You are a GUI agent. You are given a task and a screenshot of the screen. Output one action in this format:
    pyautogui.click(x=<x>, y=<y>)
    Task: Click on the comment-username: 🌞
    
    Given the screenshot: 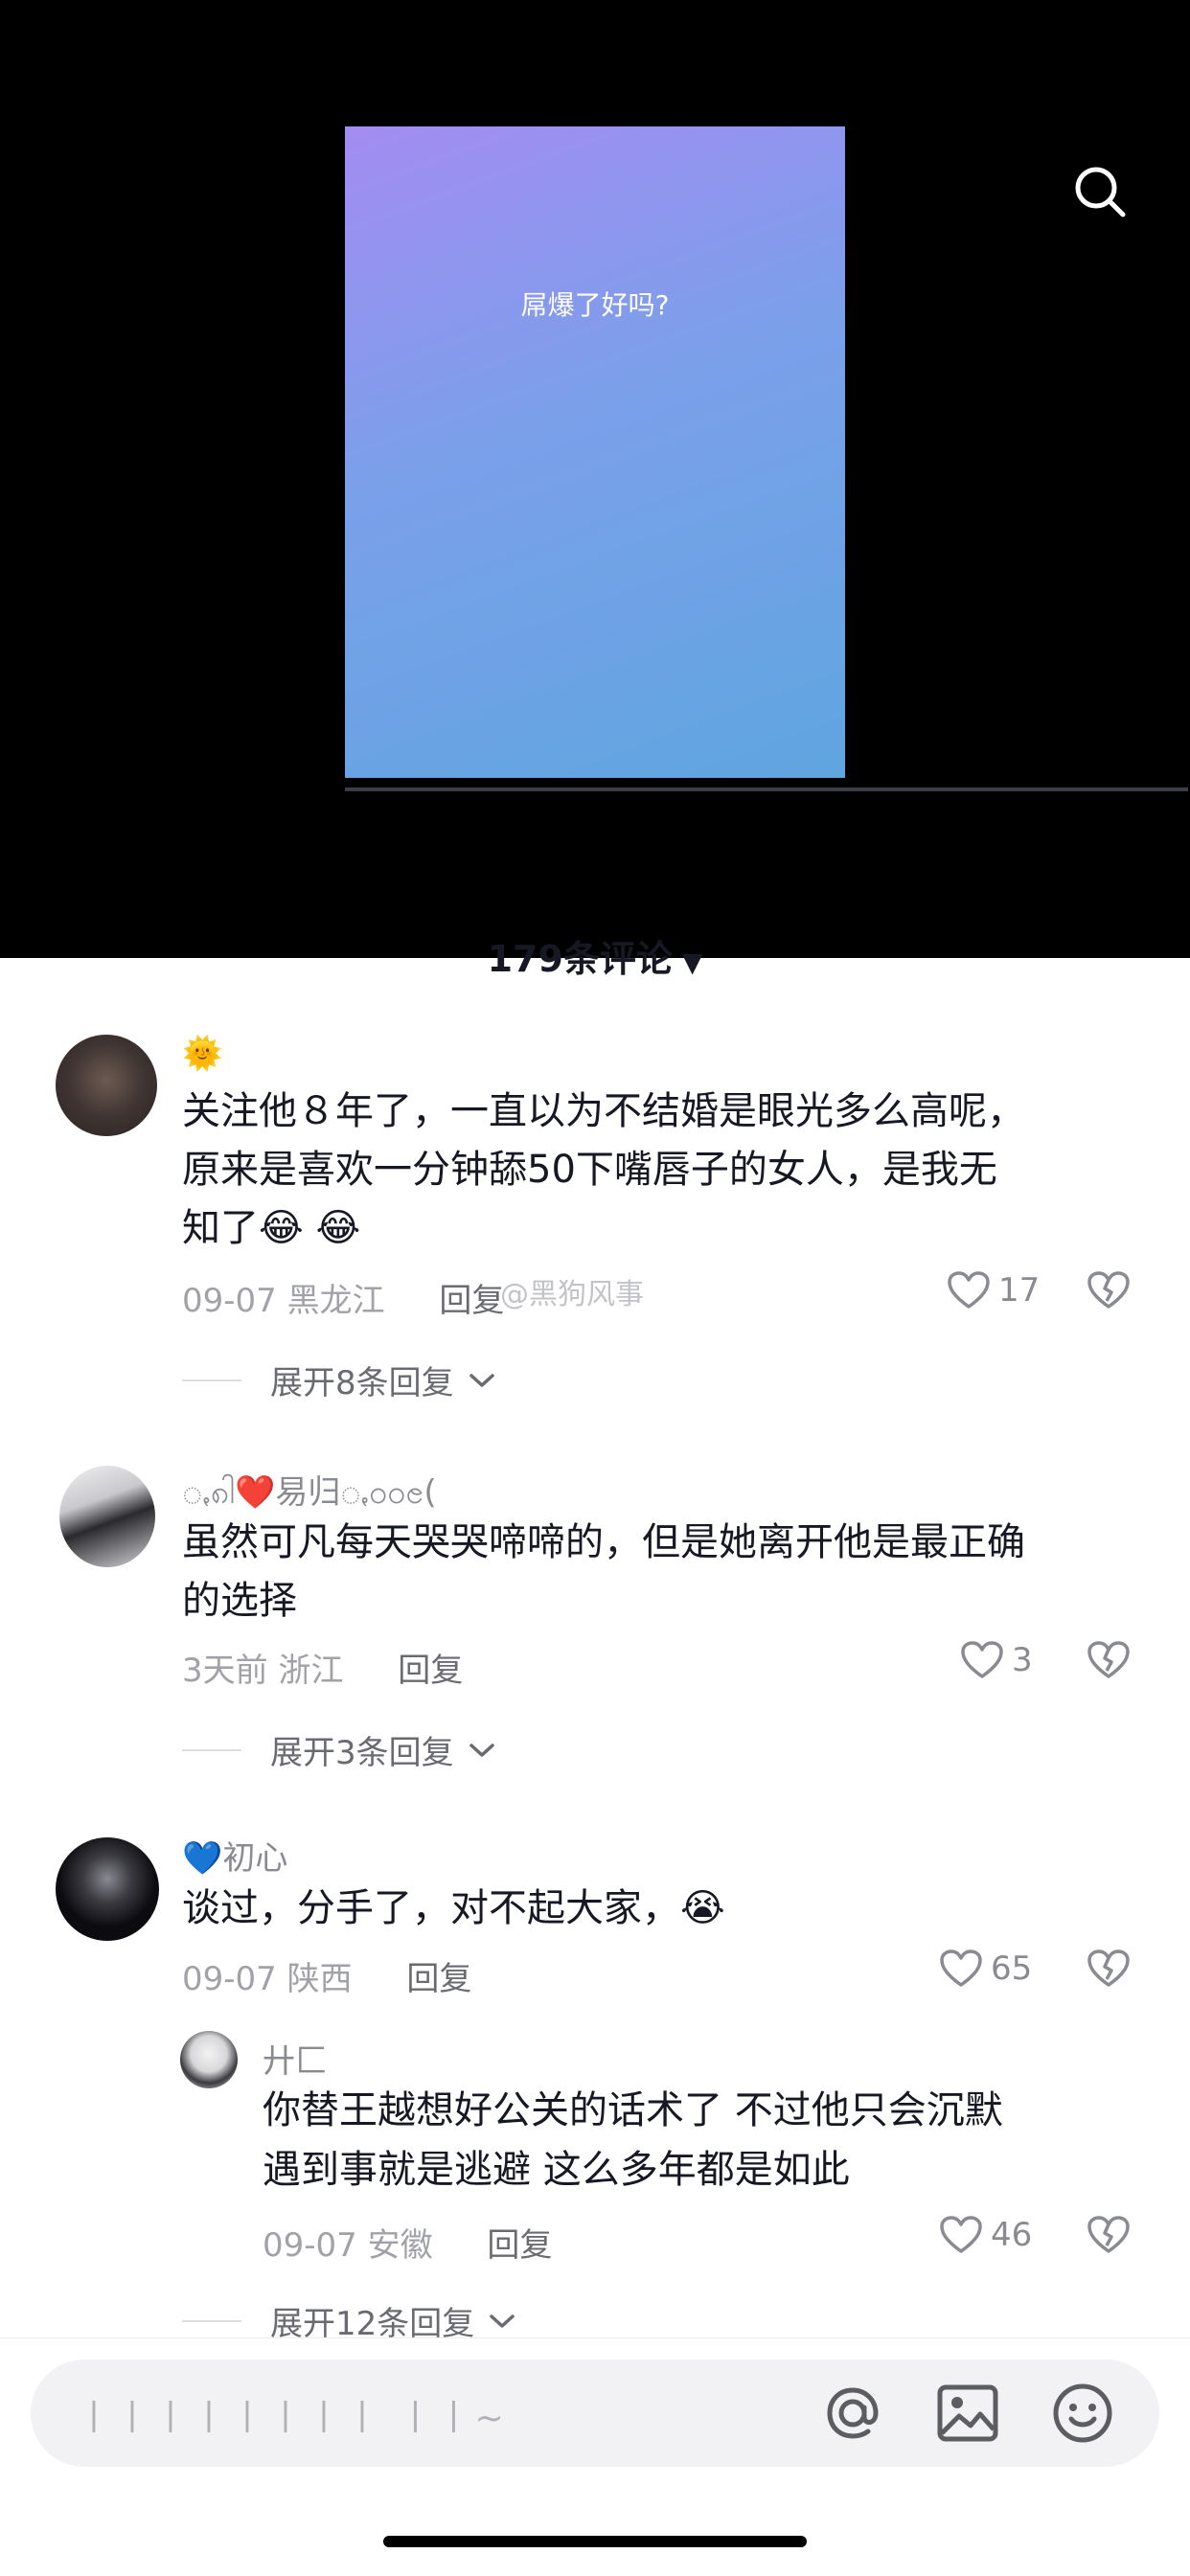 What is the action you would take?
    pyautogui.click(x=202, y=1054)
    